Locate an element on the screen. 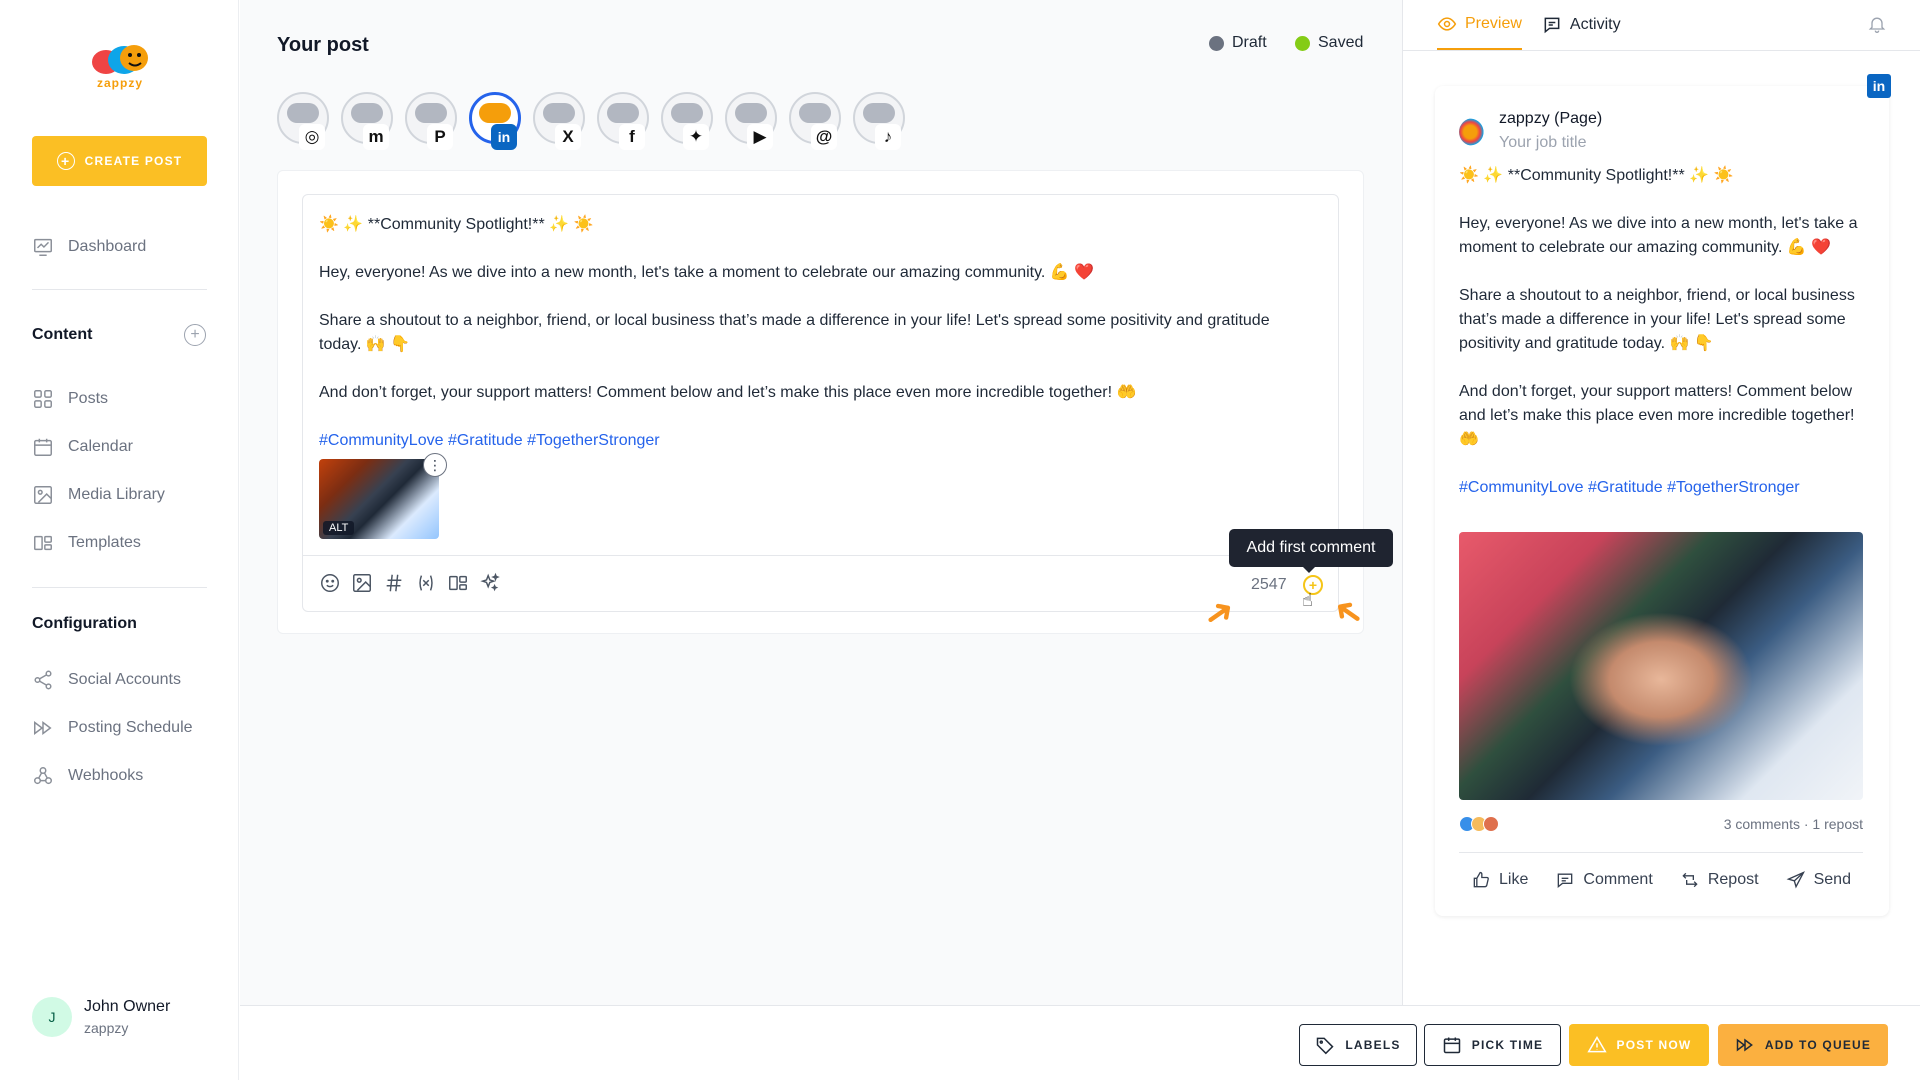 The image size is (1920, 1080). tab-activity: Activity is located at coordinates (1581, 25).